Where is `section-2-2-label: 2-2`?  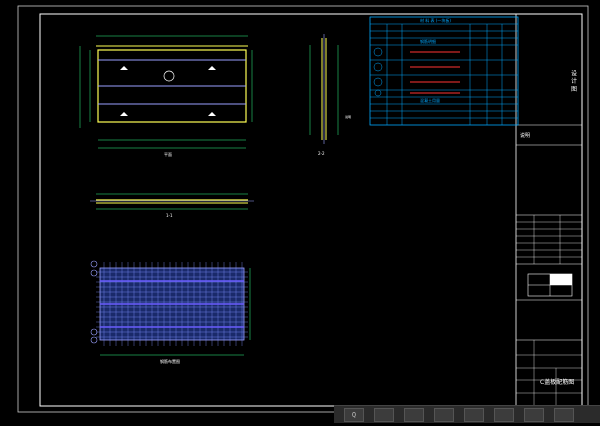
section-2-2-label: 2-2 is located at coordinates (321, 153).